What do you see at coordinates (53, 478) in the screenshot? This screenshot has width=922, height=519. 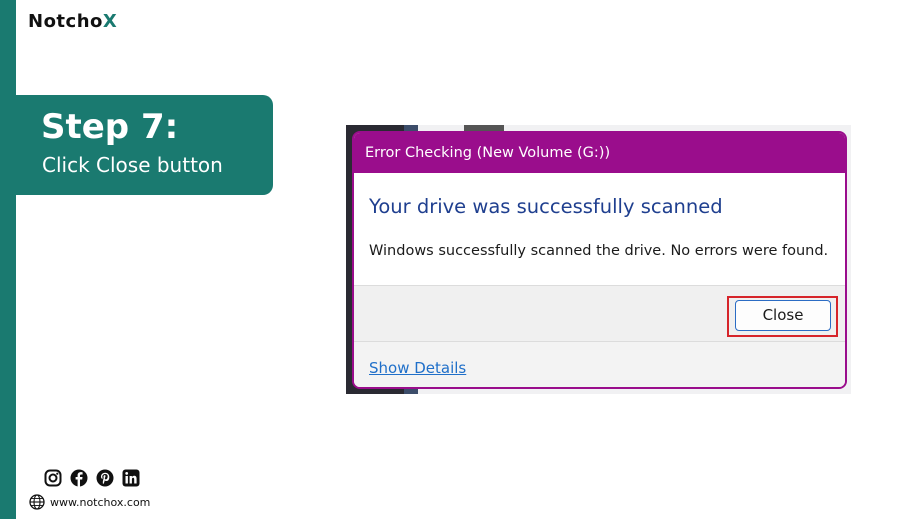 I see `instagram-icon` at bounding box center [53, 478].